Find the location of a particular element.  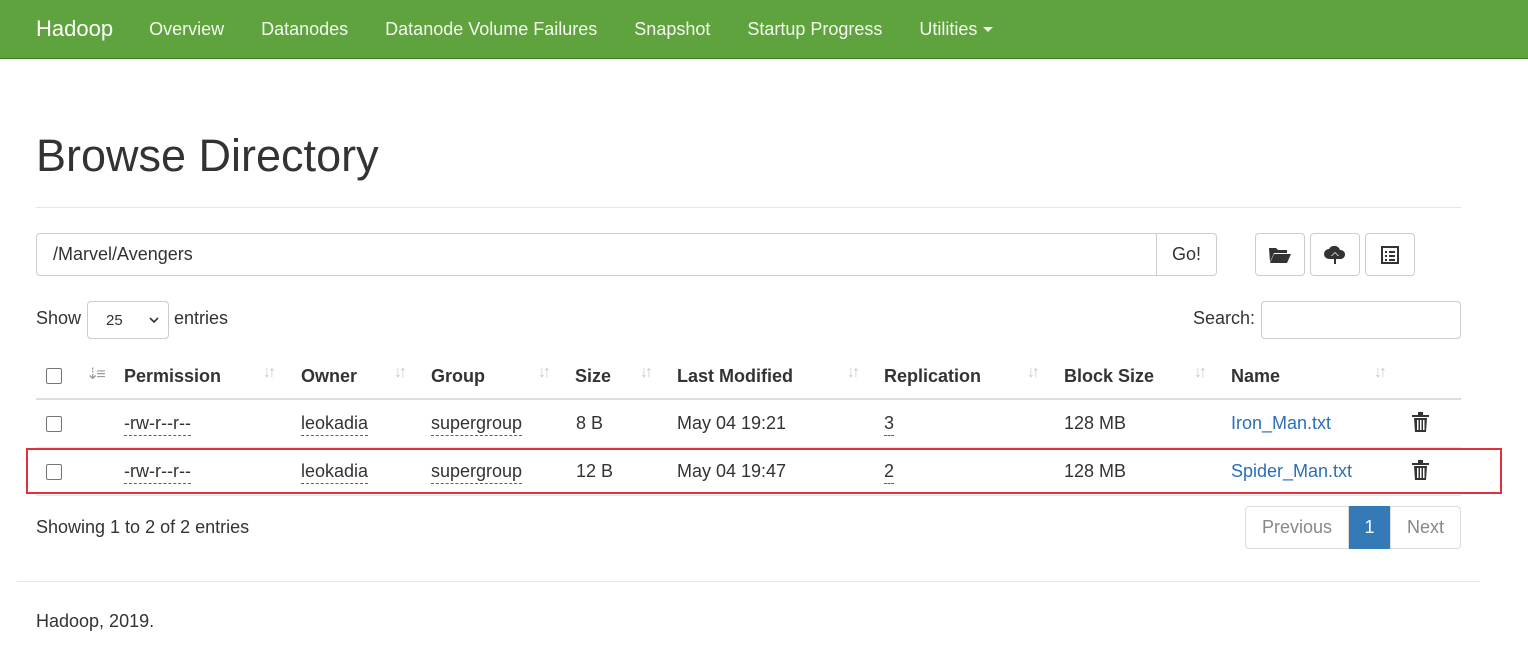

replication-cell: 2 is located at coordinates (889, 472).